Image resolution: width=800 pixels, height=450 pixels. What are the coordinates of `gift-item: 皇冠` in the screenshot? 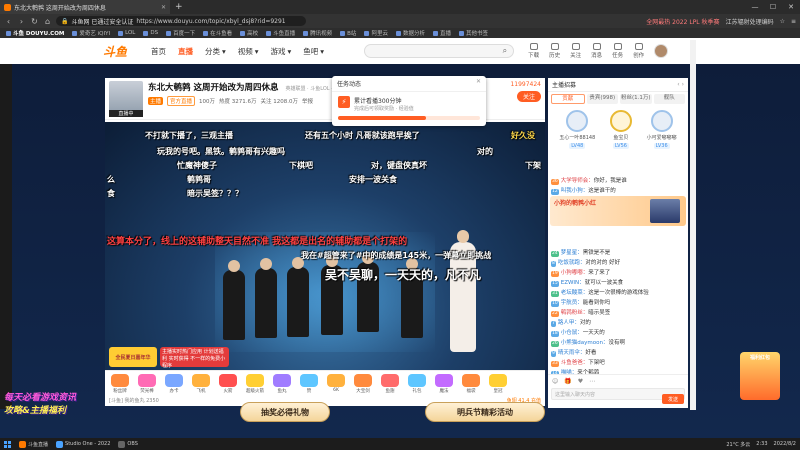 It's located at (498, 384).